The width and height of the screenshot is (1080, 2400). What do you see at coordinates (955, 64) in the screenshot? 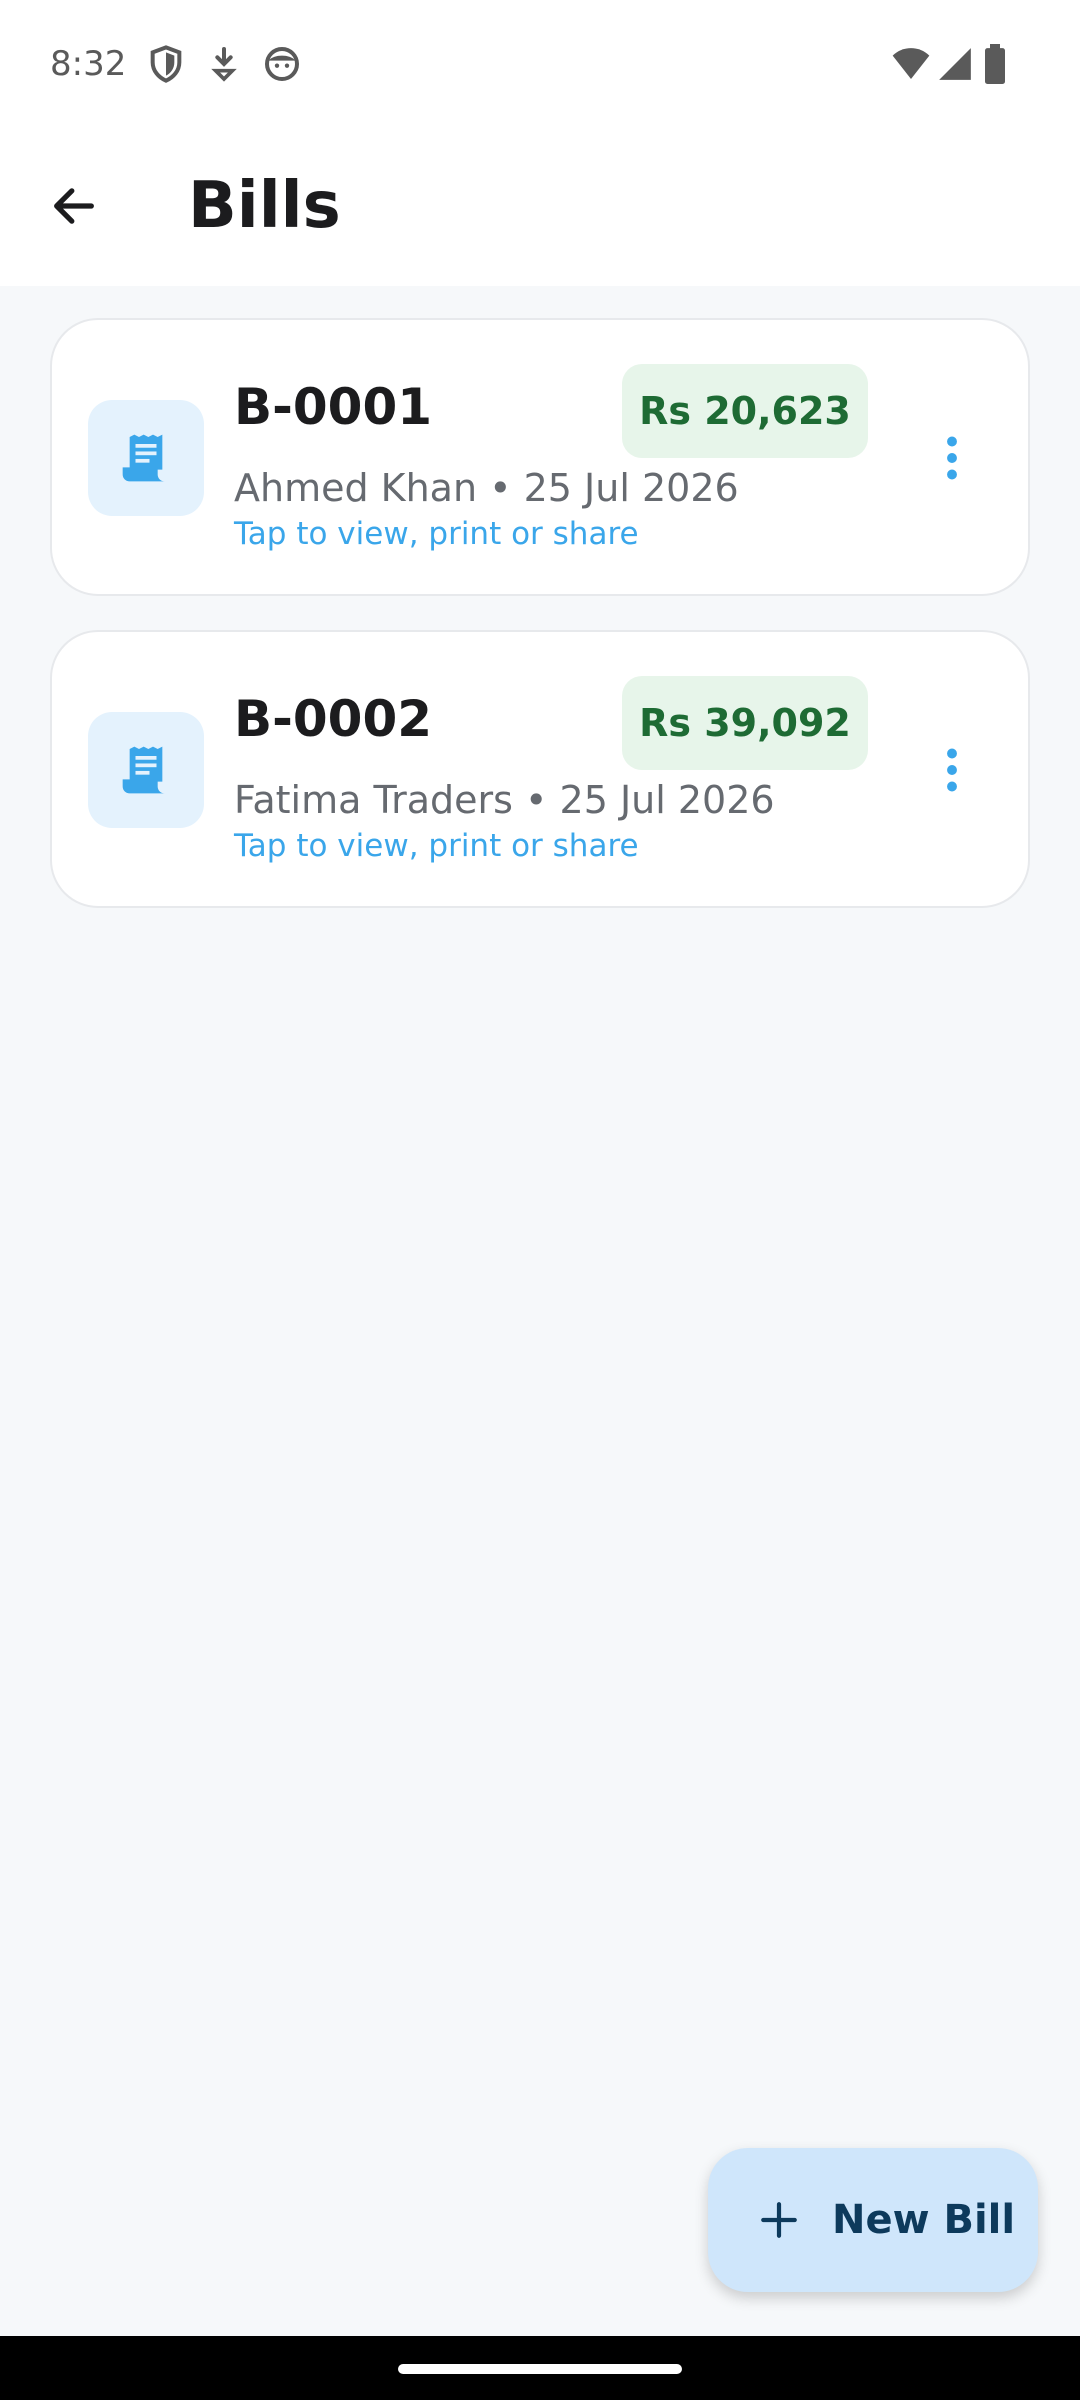
I see `signal-icon` at bounding box center [955, 64].